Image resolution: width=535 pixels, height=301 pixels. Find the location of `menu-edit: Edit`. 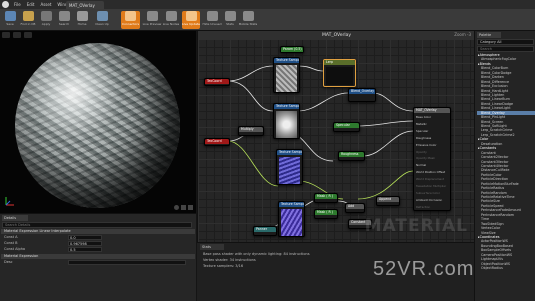

menu-edit: Edit is located at coordinates (31, 4).